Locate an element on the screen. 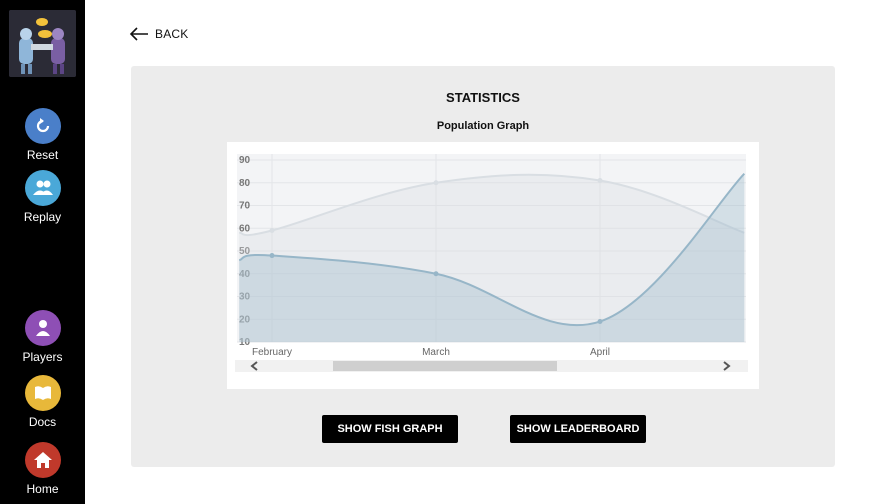 The height and width of the screenshot is (504, 891). x-tick-label: February is located at coordinates (272, 352).